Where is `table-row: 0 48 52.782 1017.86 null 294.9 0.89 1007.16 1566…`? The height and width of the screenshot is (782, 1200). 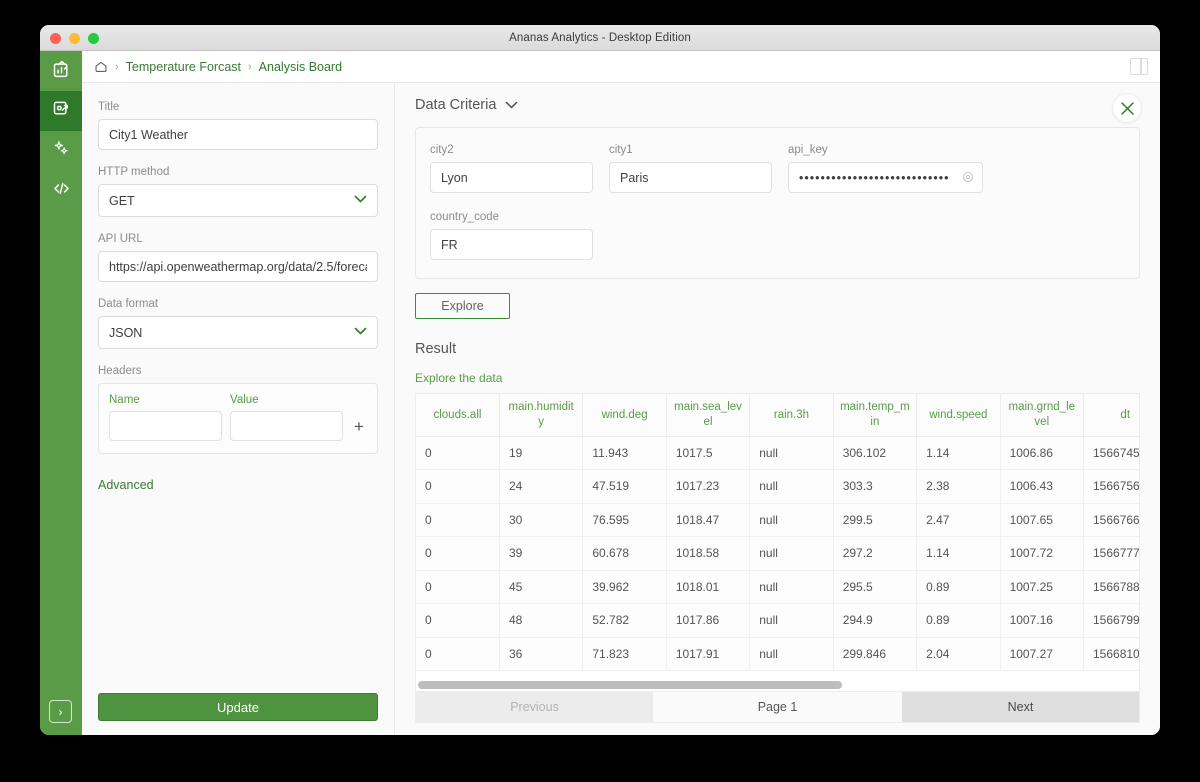
table-row: 0 48 52.782 1017.86 null 294.9 0.89 1007.16 1566… is located at coordinates (777, 620).